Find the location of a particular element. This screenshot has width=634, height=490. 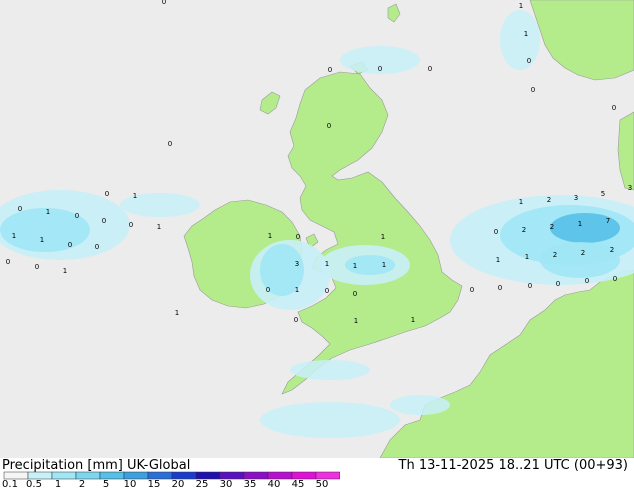

colorbar-label: 50 is located at coordinates (322, 484).